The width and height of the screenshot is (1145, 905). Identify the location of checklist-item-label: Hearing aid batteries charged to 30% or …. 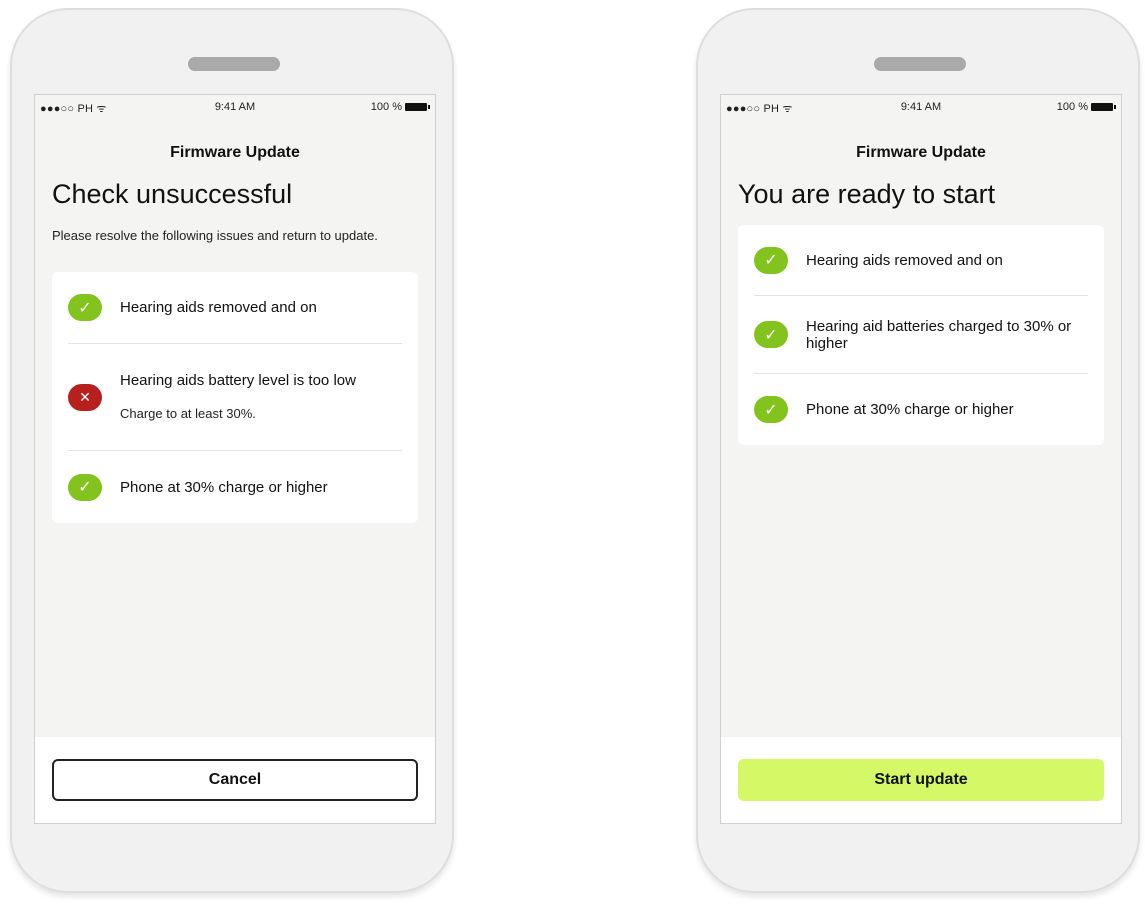
(939, 334).